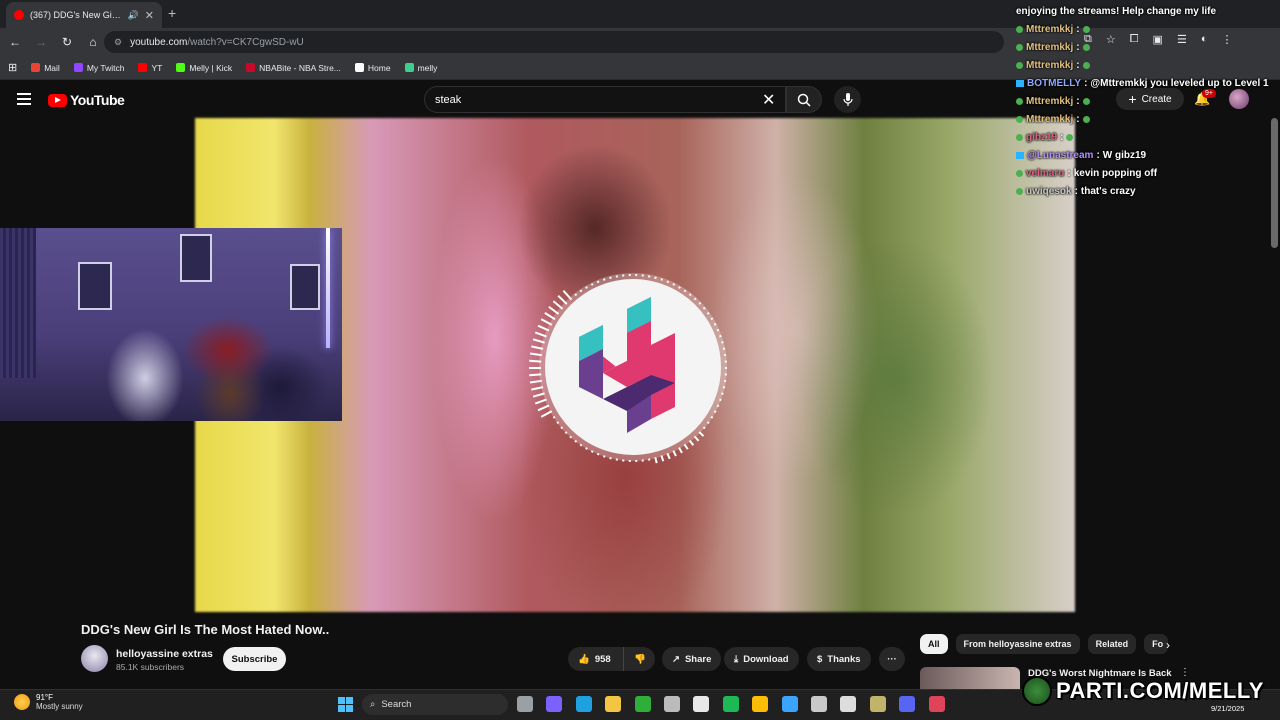  Describe the element at coordinates (254, 659) in the screenshot. I see `subscribe-button: Subscribe` at that location.